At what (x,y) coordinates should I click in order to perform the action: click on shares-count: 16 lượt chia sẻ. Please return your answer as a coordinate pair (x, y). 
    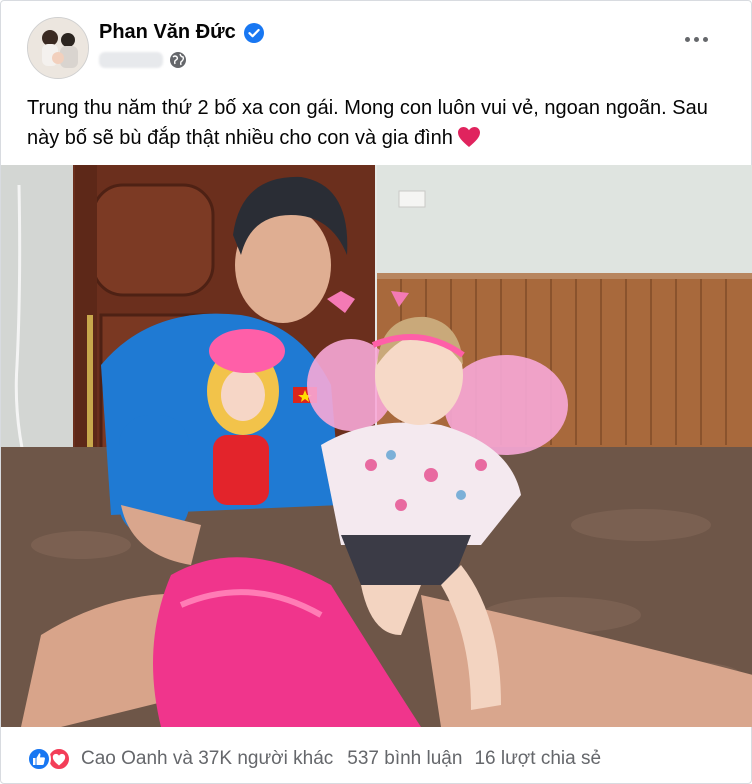
    Looking at the image, I should click on (537, 759).